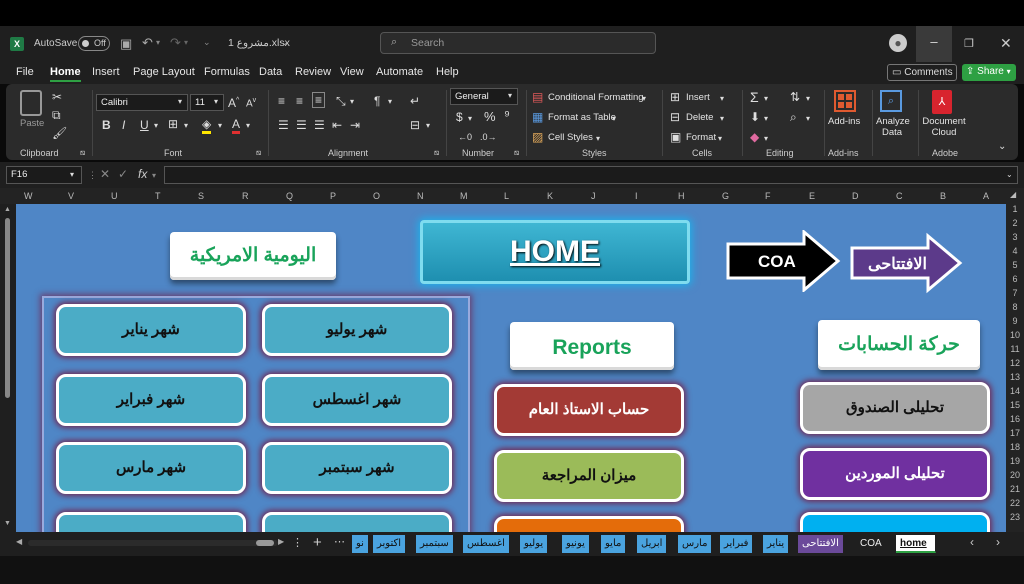 Image resolution: width=1024 pixels, height=584 pixels. I want to click on font-size-select: 11, so click(207, 102).